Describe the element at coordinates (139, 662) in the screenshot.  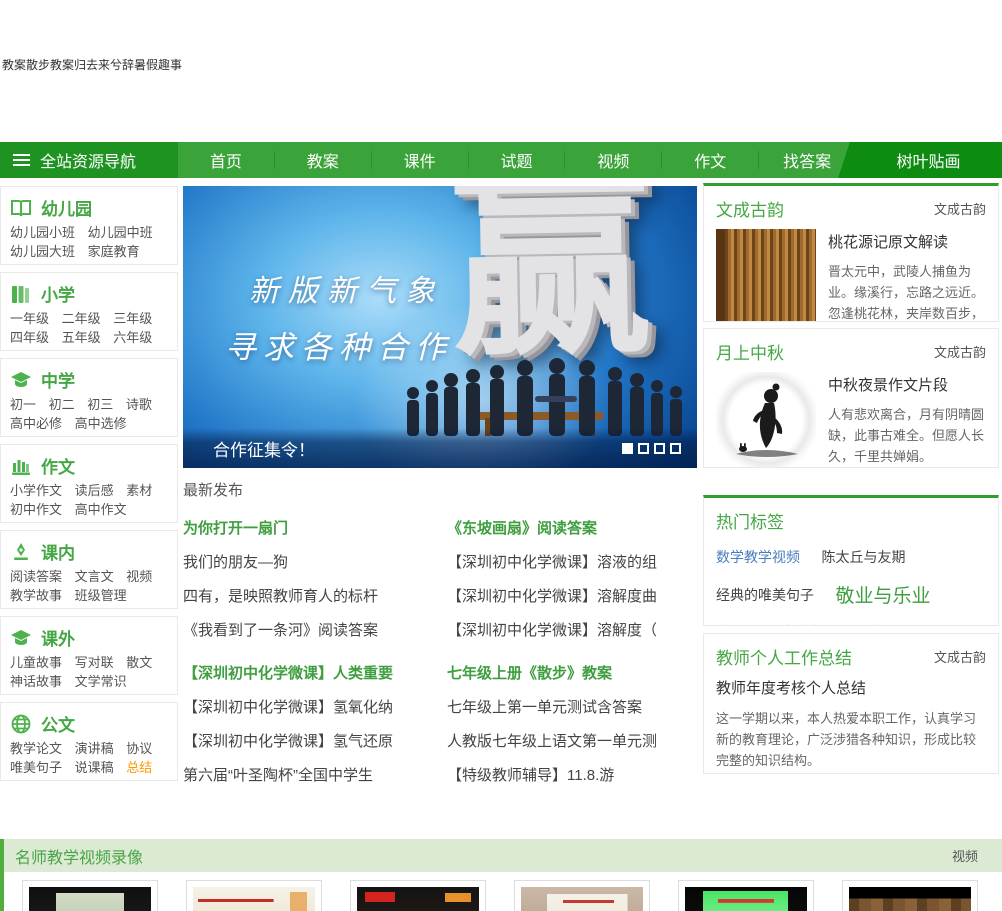
I see `sidebar-link: 散文` at that location.